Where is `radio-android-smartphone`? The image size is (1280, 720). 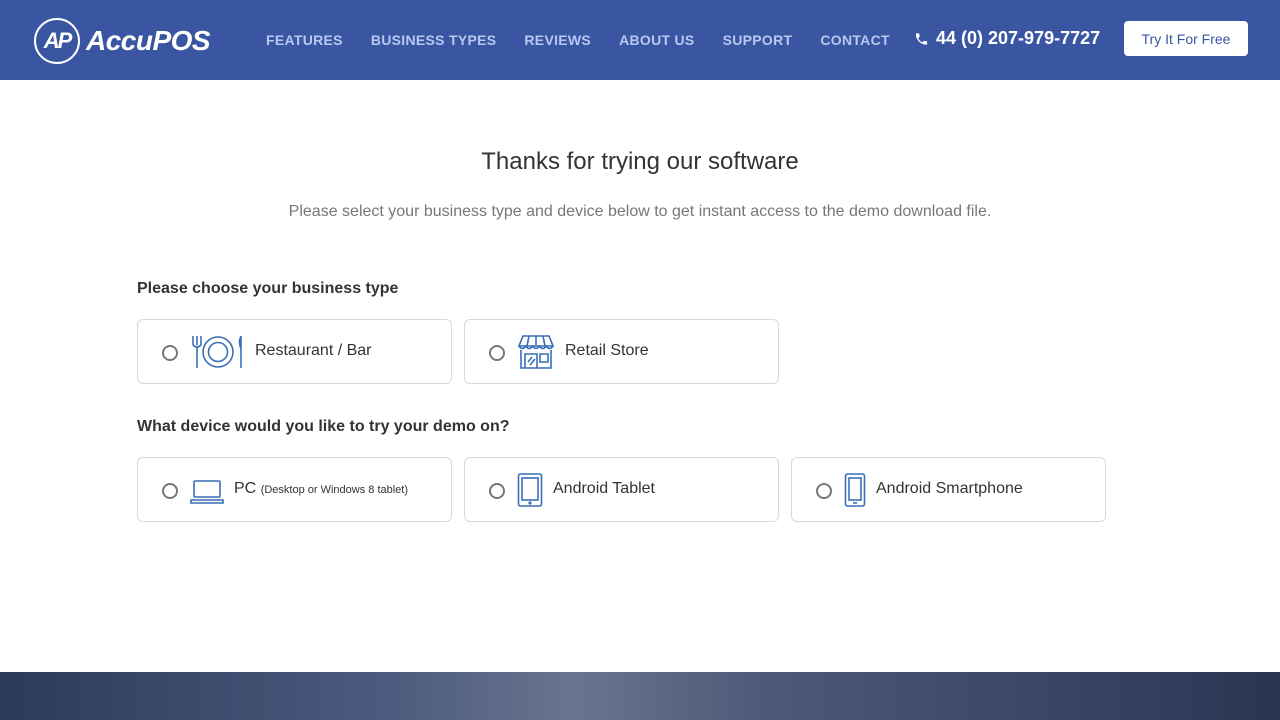
radio-android-smartphone is located at coordinates (824, 491).